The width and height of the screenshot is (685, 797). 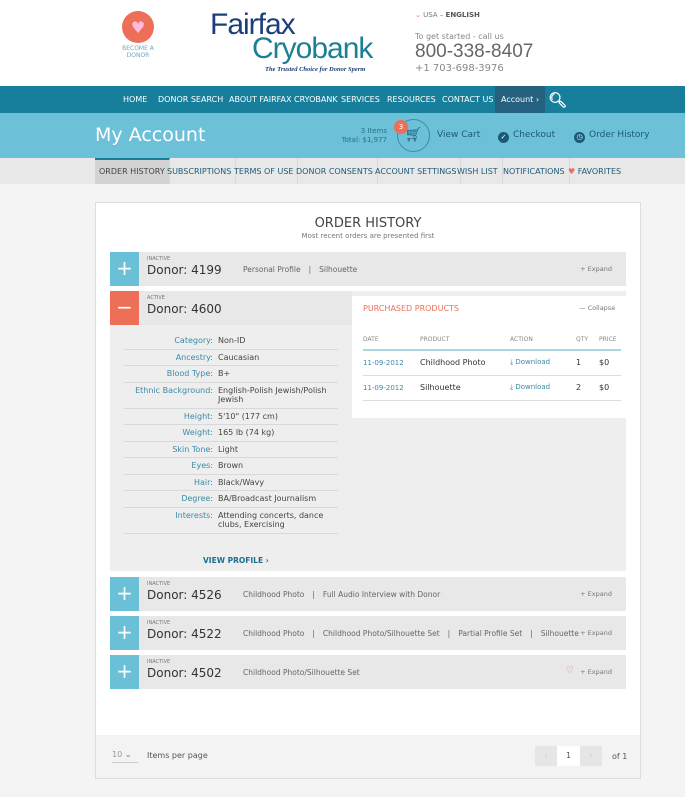 I want to click on detail-value: Black/Wavy, so click(x=241, y=482).